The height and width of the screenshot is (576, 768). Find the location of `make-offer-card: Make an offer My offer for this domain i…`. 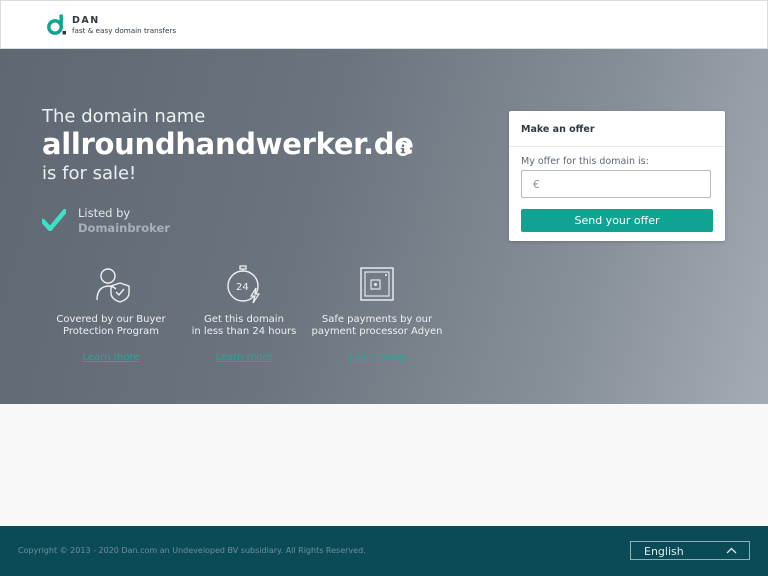

make-offer-card: Make an offer My offer for this domain i… is located at coordinates (617, 176).